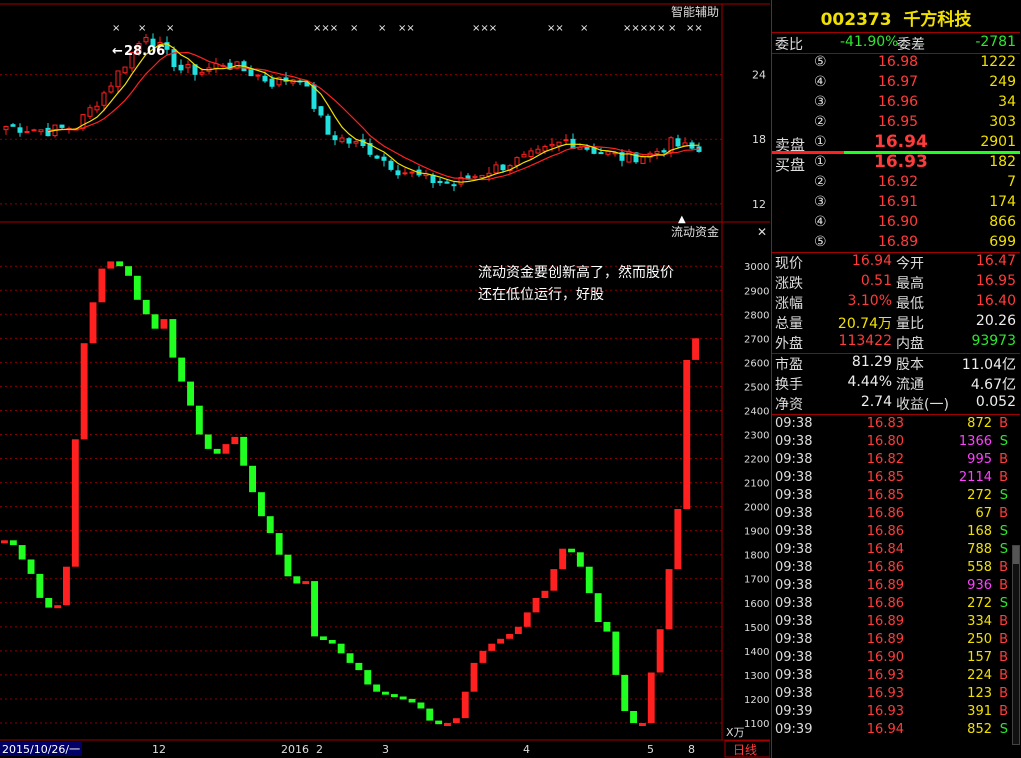  Describe the element at coordinates (896, 243) in the screenshot. I see `buy-order-row: ⑤ 16.89 699` at that location.